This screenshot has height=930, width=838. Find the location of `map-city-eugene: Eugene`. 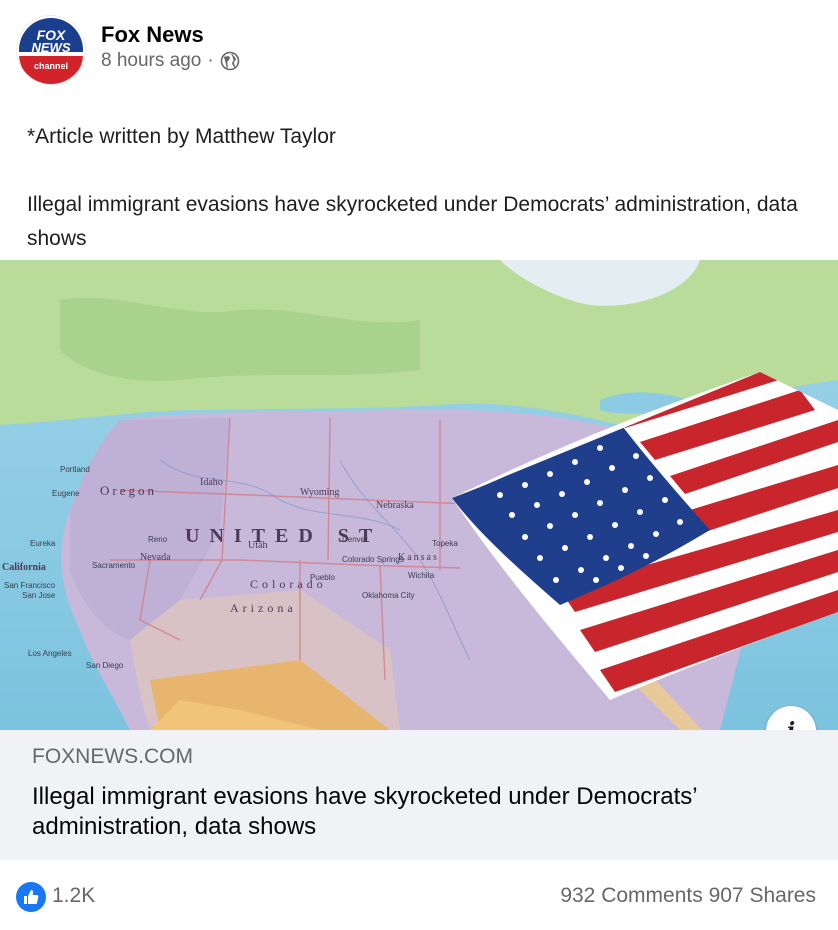

map-city-eugene: Eugene is located at coordinates (66, 493).